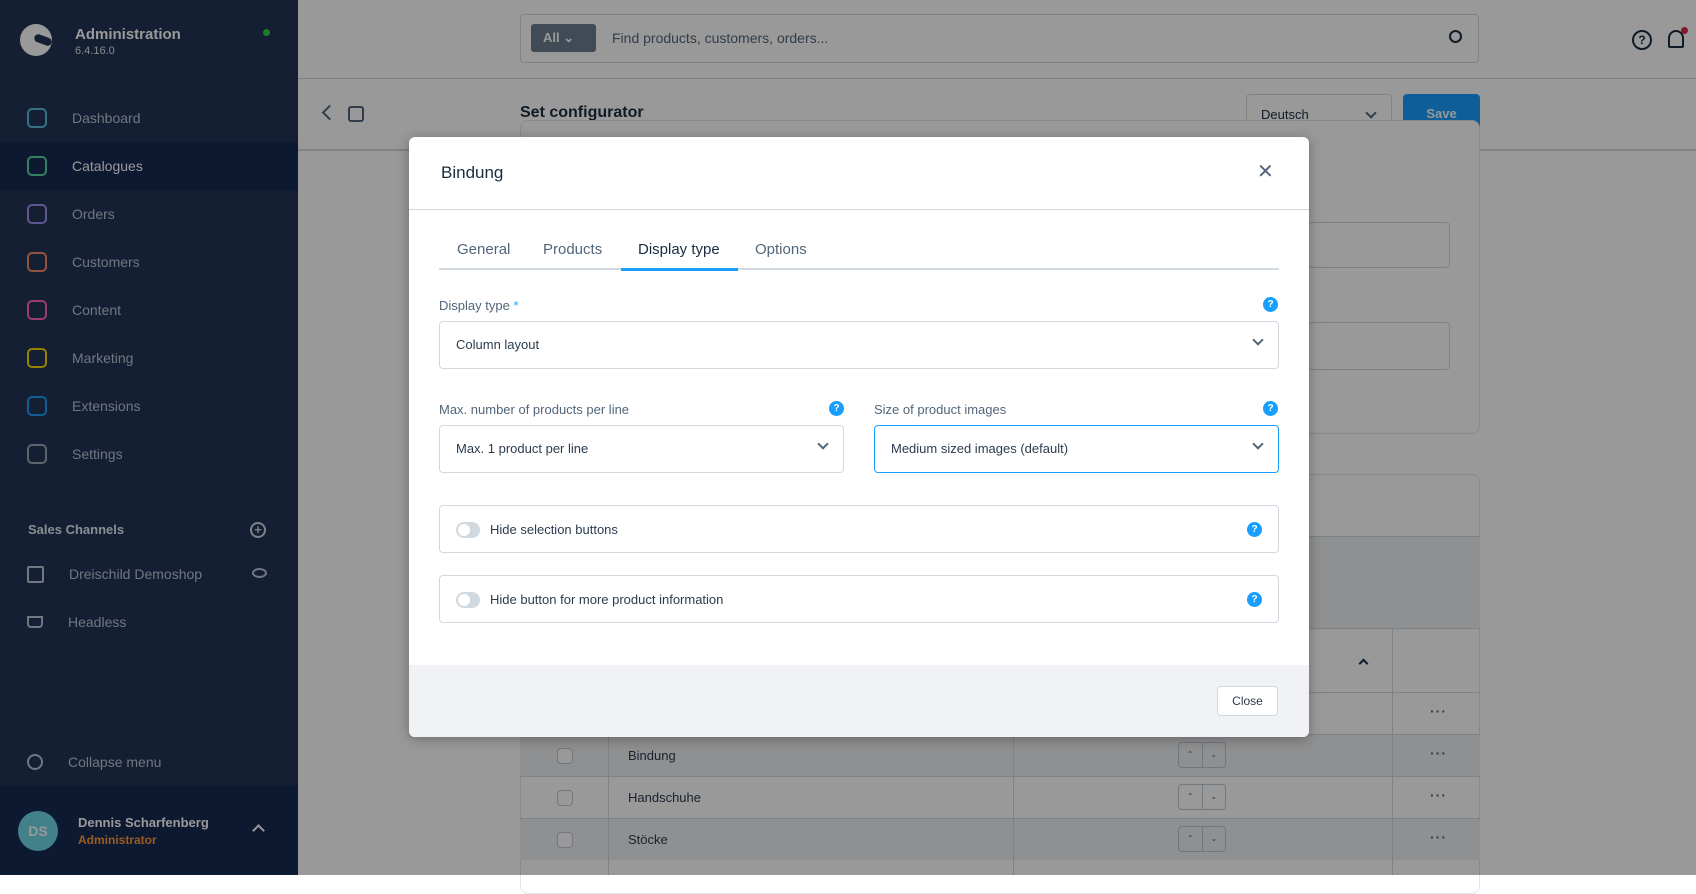 The height and width of the screenshot is (894, 1696). Describe the element at coordinates (859, 701) in the screenshot. I see `modal-footer` at that location.